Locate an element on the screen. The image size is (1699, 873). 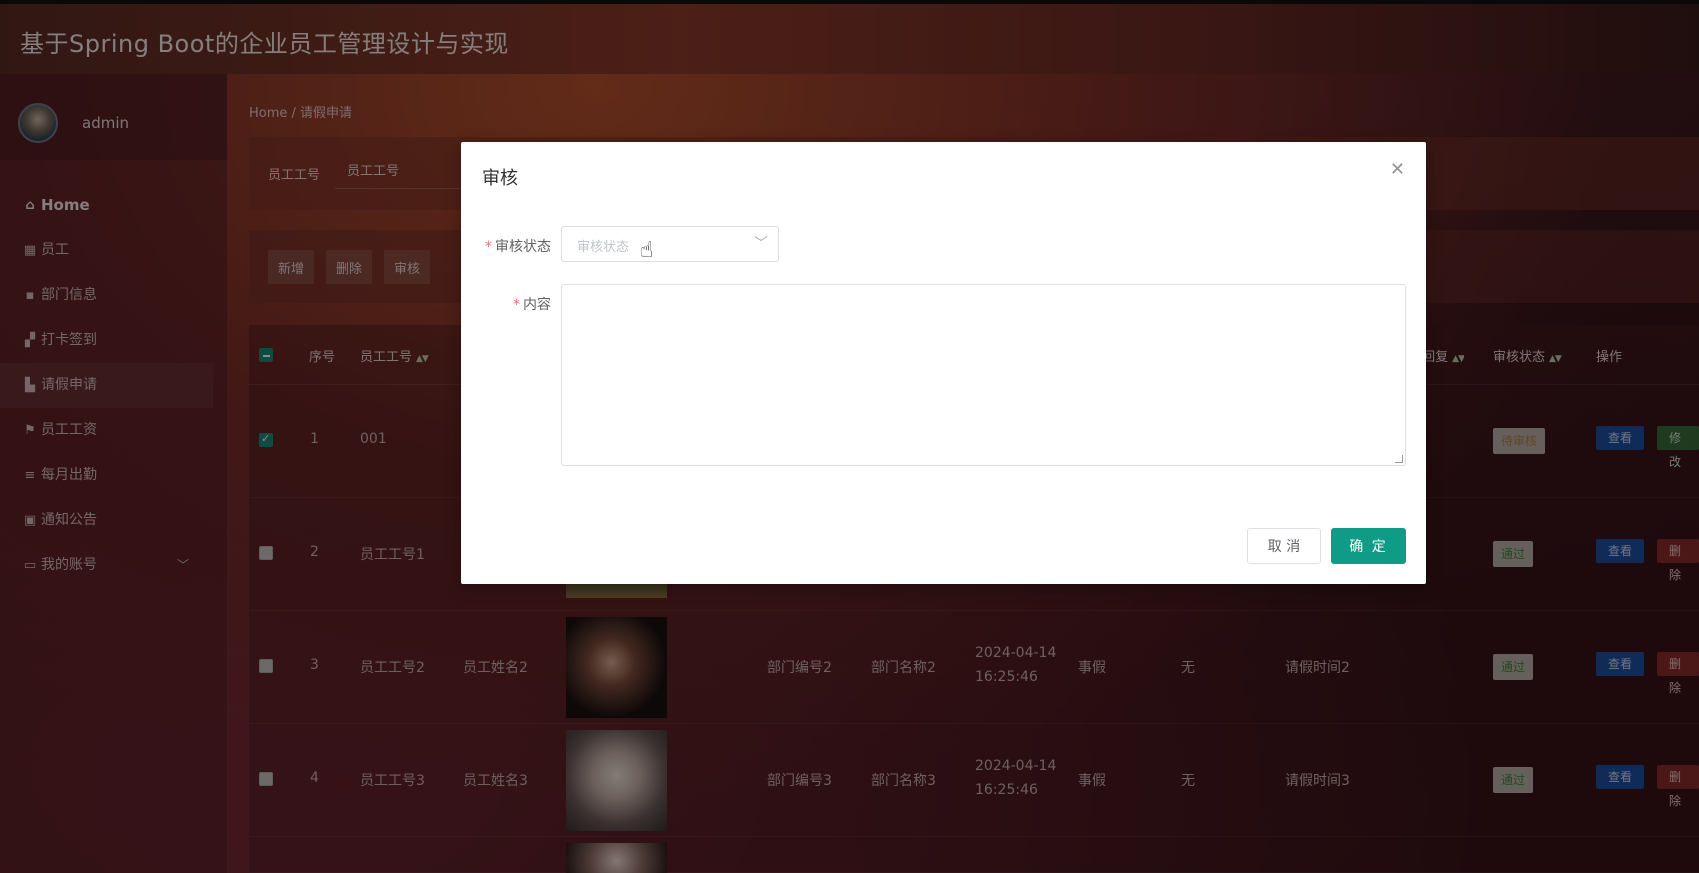
resize-handle-icon is located at coordinates (1399, 459).